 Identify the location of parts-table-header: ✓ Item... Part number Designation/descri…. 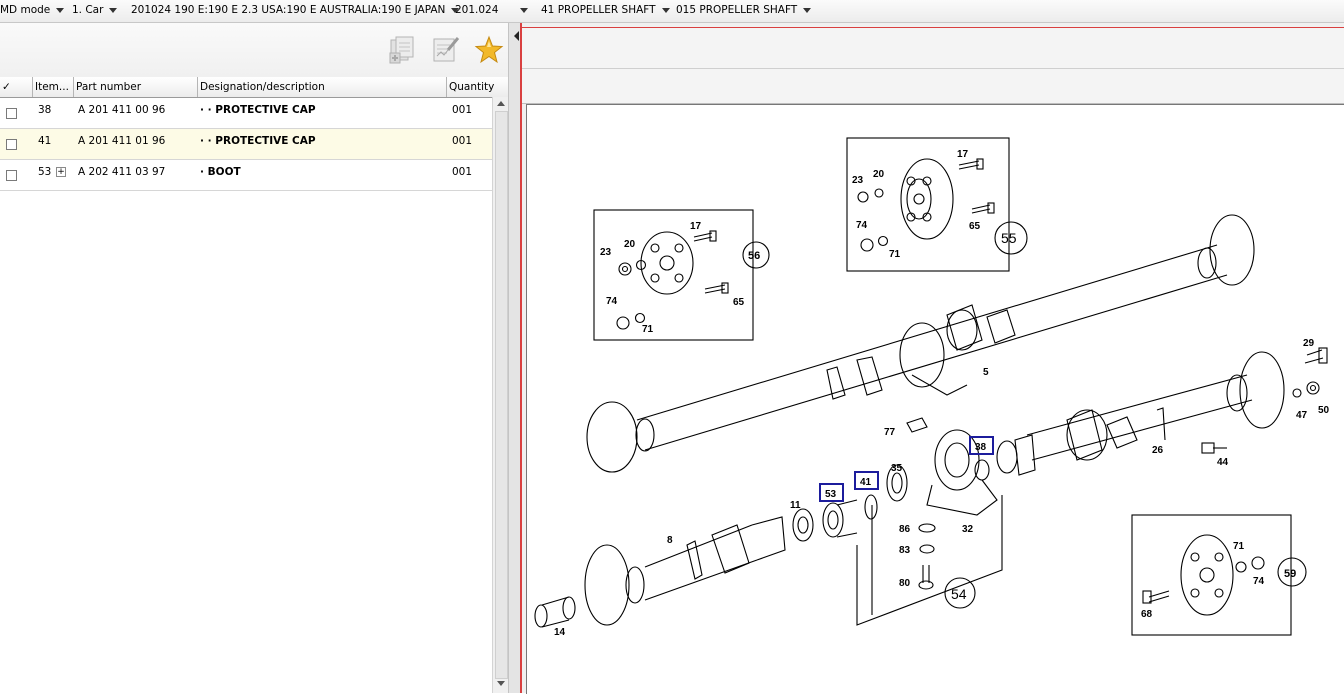
(254, 87).